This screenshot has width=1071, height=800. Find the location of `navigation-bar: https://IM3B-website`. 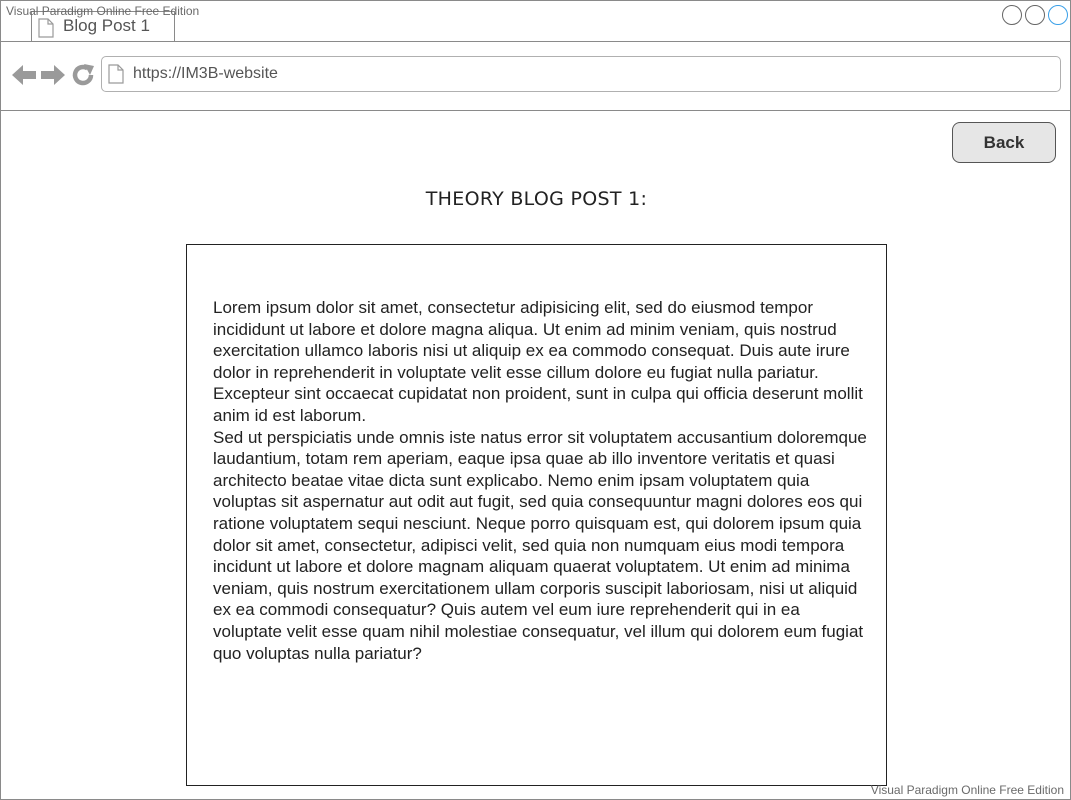

navigation-bar: https://IM3B-website is located at coordinates (535, 76).